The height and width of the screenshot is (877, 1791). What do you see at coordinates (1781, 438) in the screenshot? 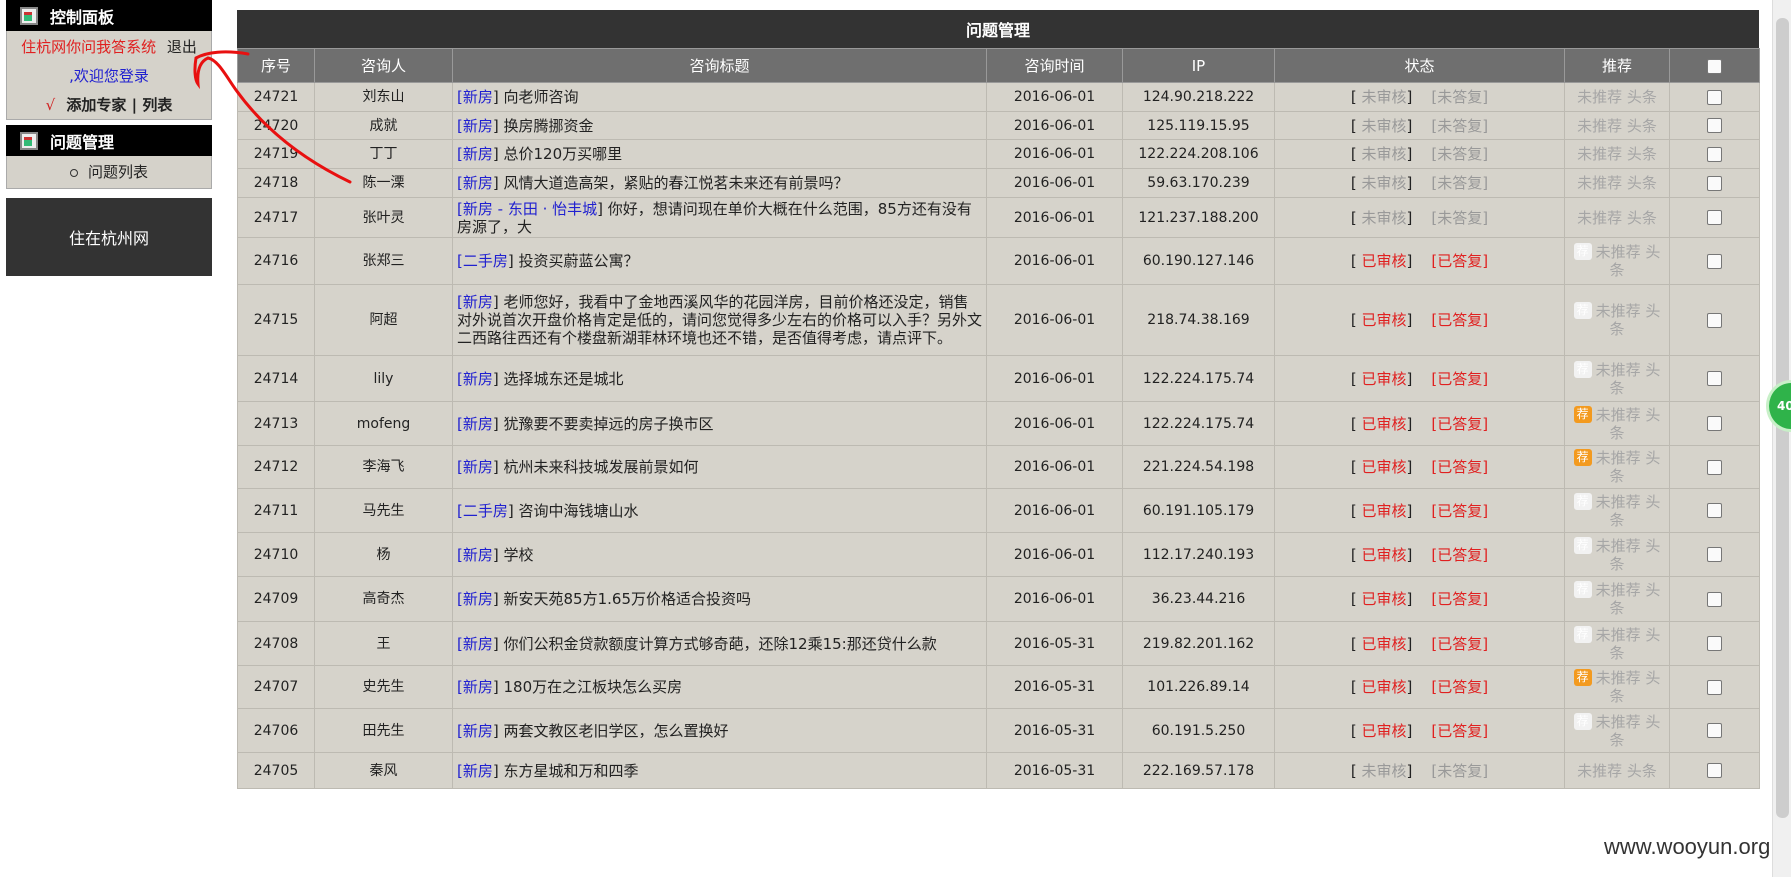
I see `scrollbar` at bounding box center [1781, 438].